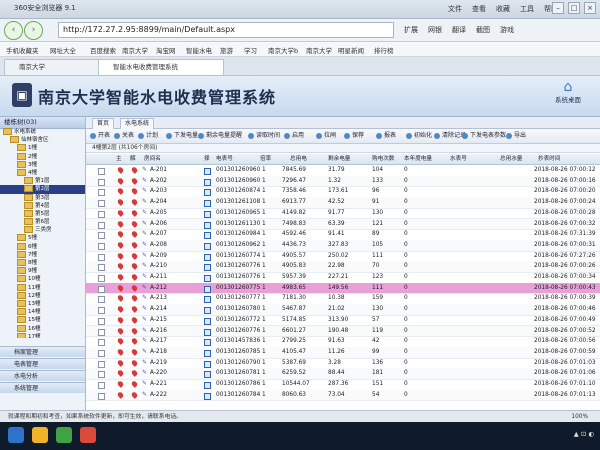 This screenshot has height=450, width=600. Describe the element at coordinates (42, 189) in the screenshot. I see `tree-item: 第2层` at that location.